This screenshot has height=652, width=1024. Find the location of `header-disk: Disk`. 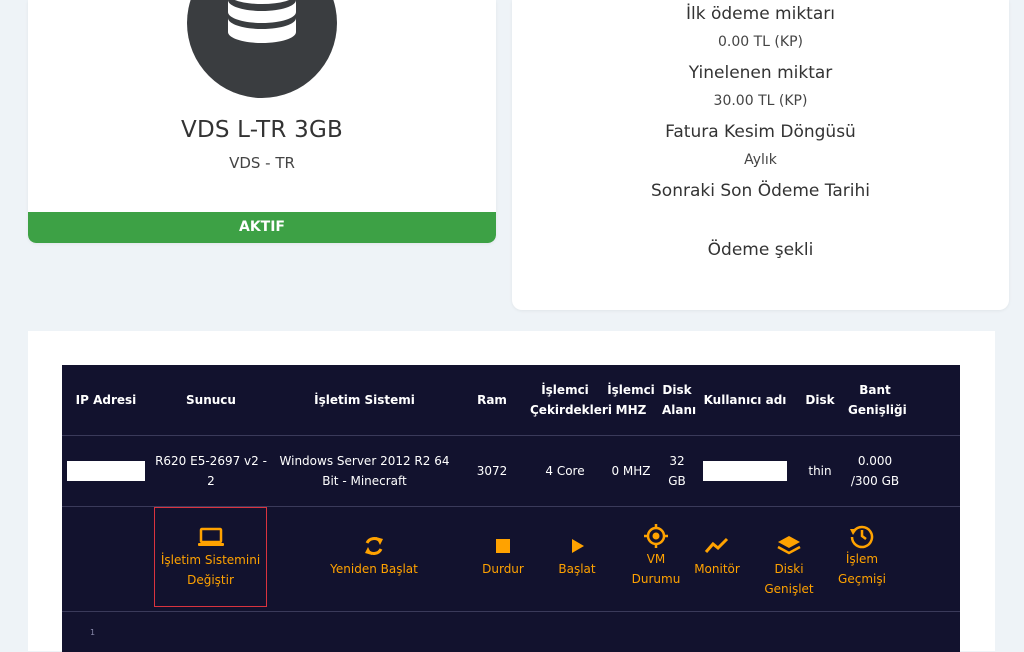

header-disk: Disk is located at coordinates (820, 400).